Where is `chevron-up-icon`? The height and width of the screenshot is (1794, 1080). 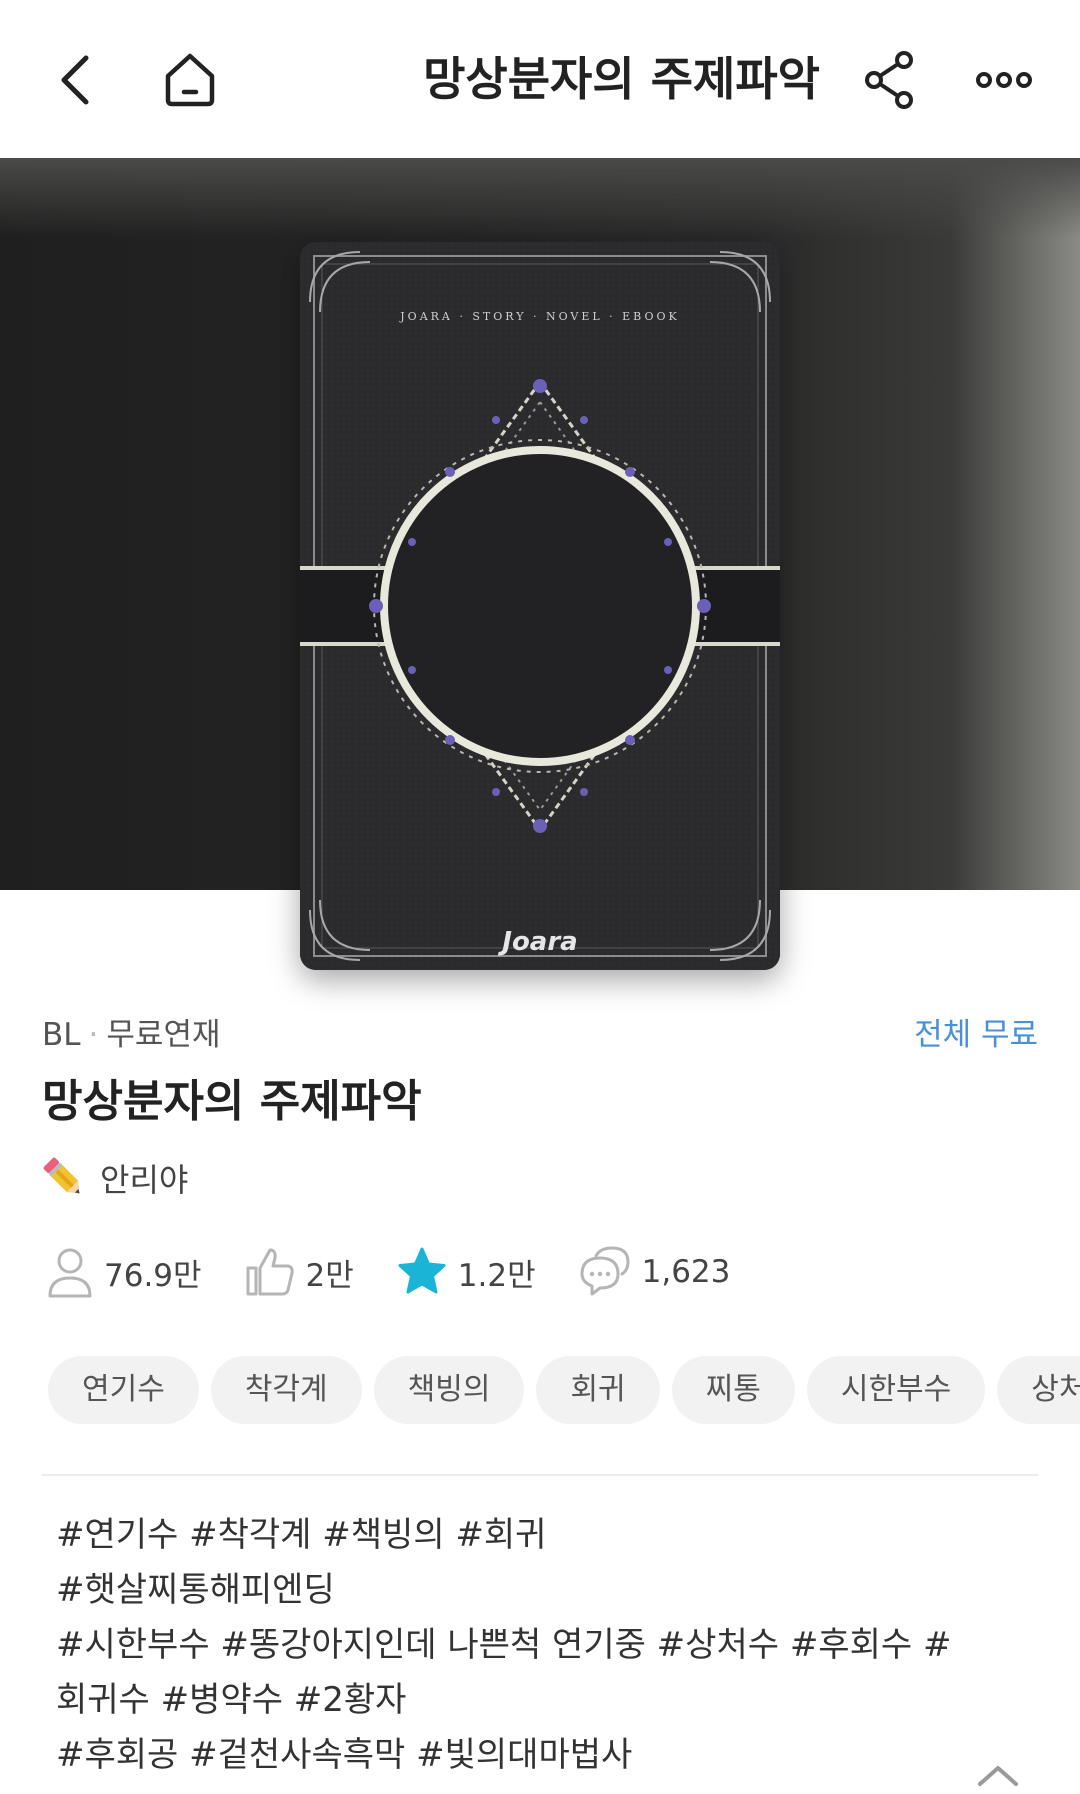
chevron-up-icon is located at coordinates (998, 1776).